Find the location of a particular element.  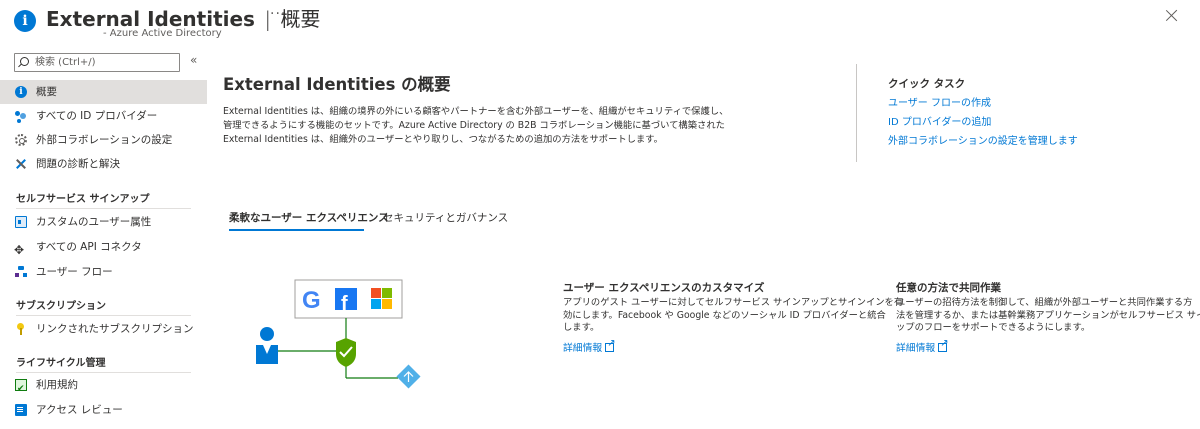

tab-flexible-user-experience: 柔軟なユーザー エクスペリエンス is located at coordinates (309, 217).